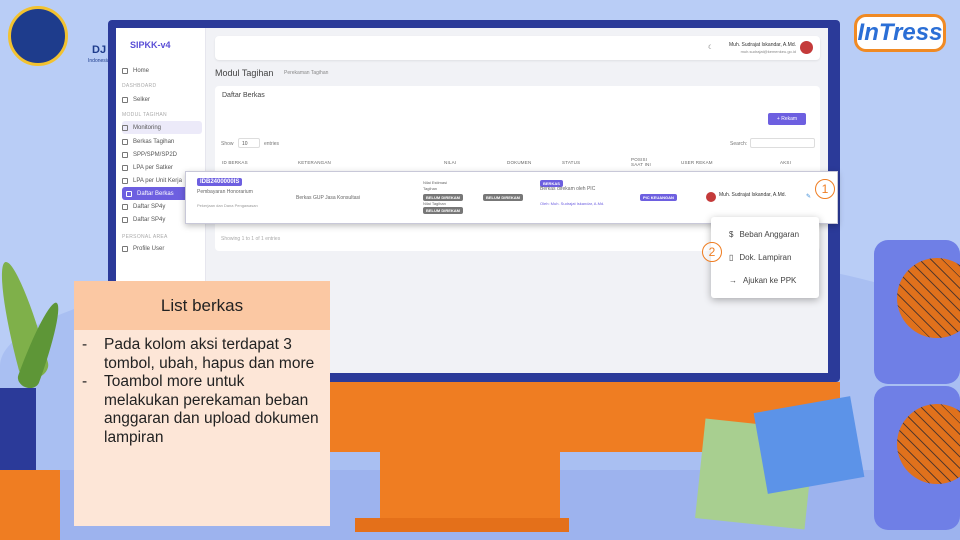 The height and width of the screenshot is (540, 960). What do you see at coordinates (155, 154) in the screenshot?
I see `sidebar-item-label: SPP/SPM/SP2D` at bounding box center [155, 154].